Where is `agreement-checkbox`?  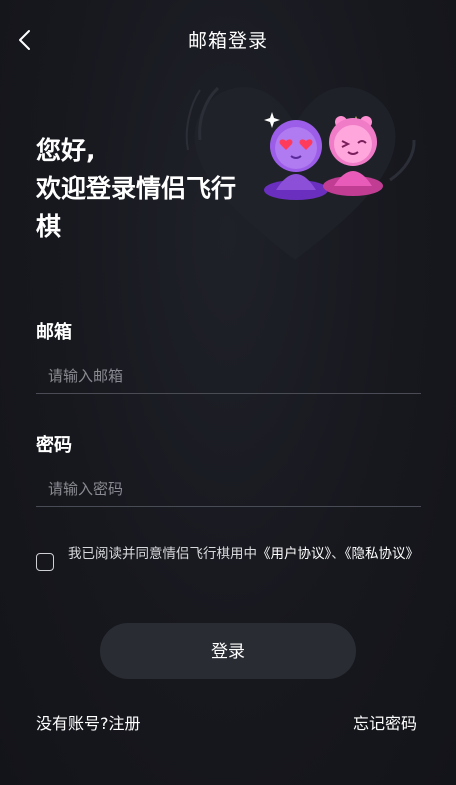
agreement-checkbox is located at coordinates (45, 562).